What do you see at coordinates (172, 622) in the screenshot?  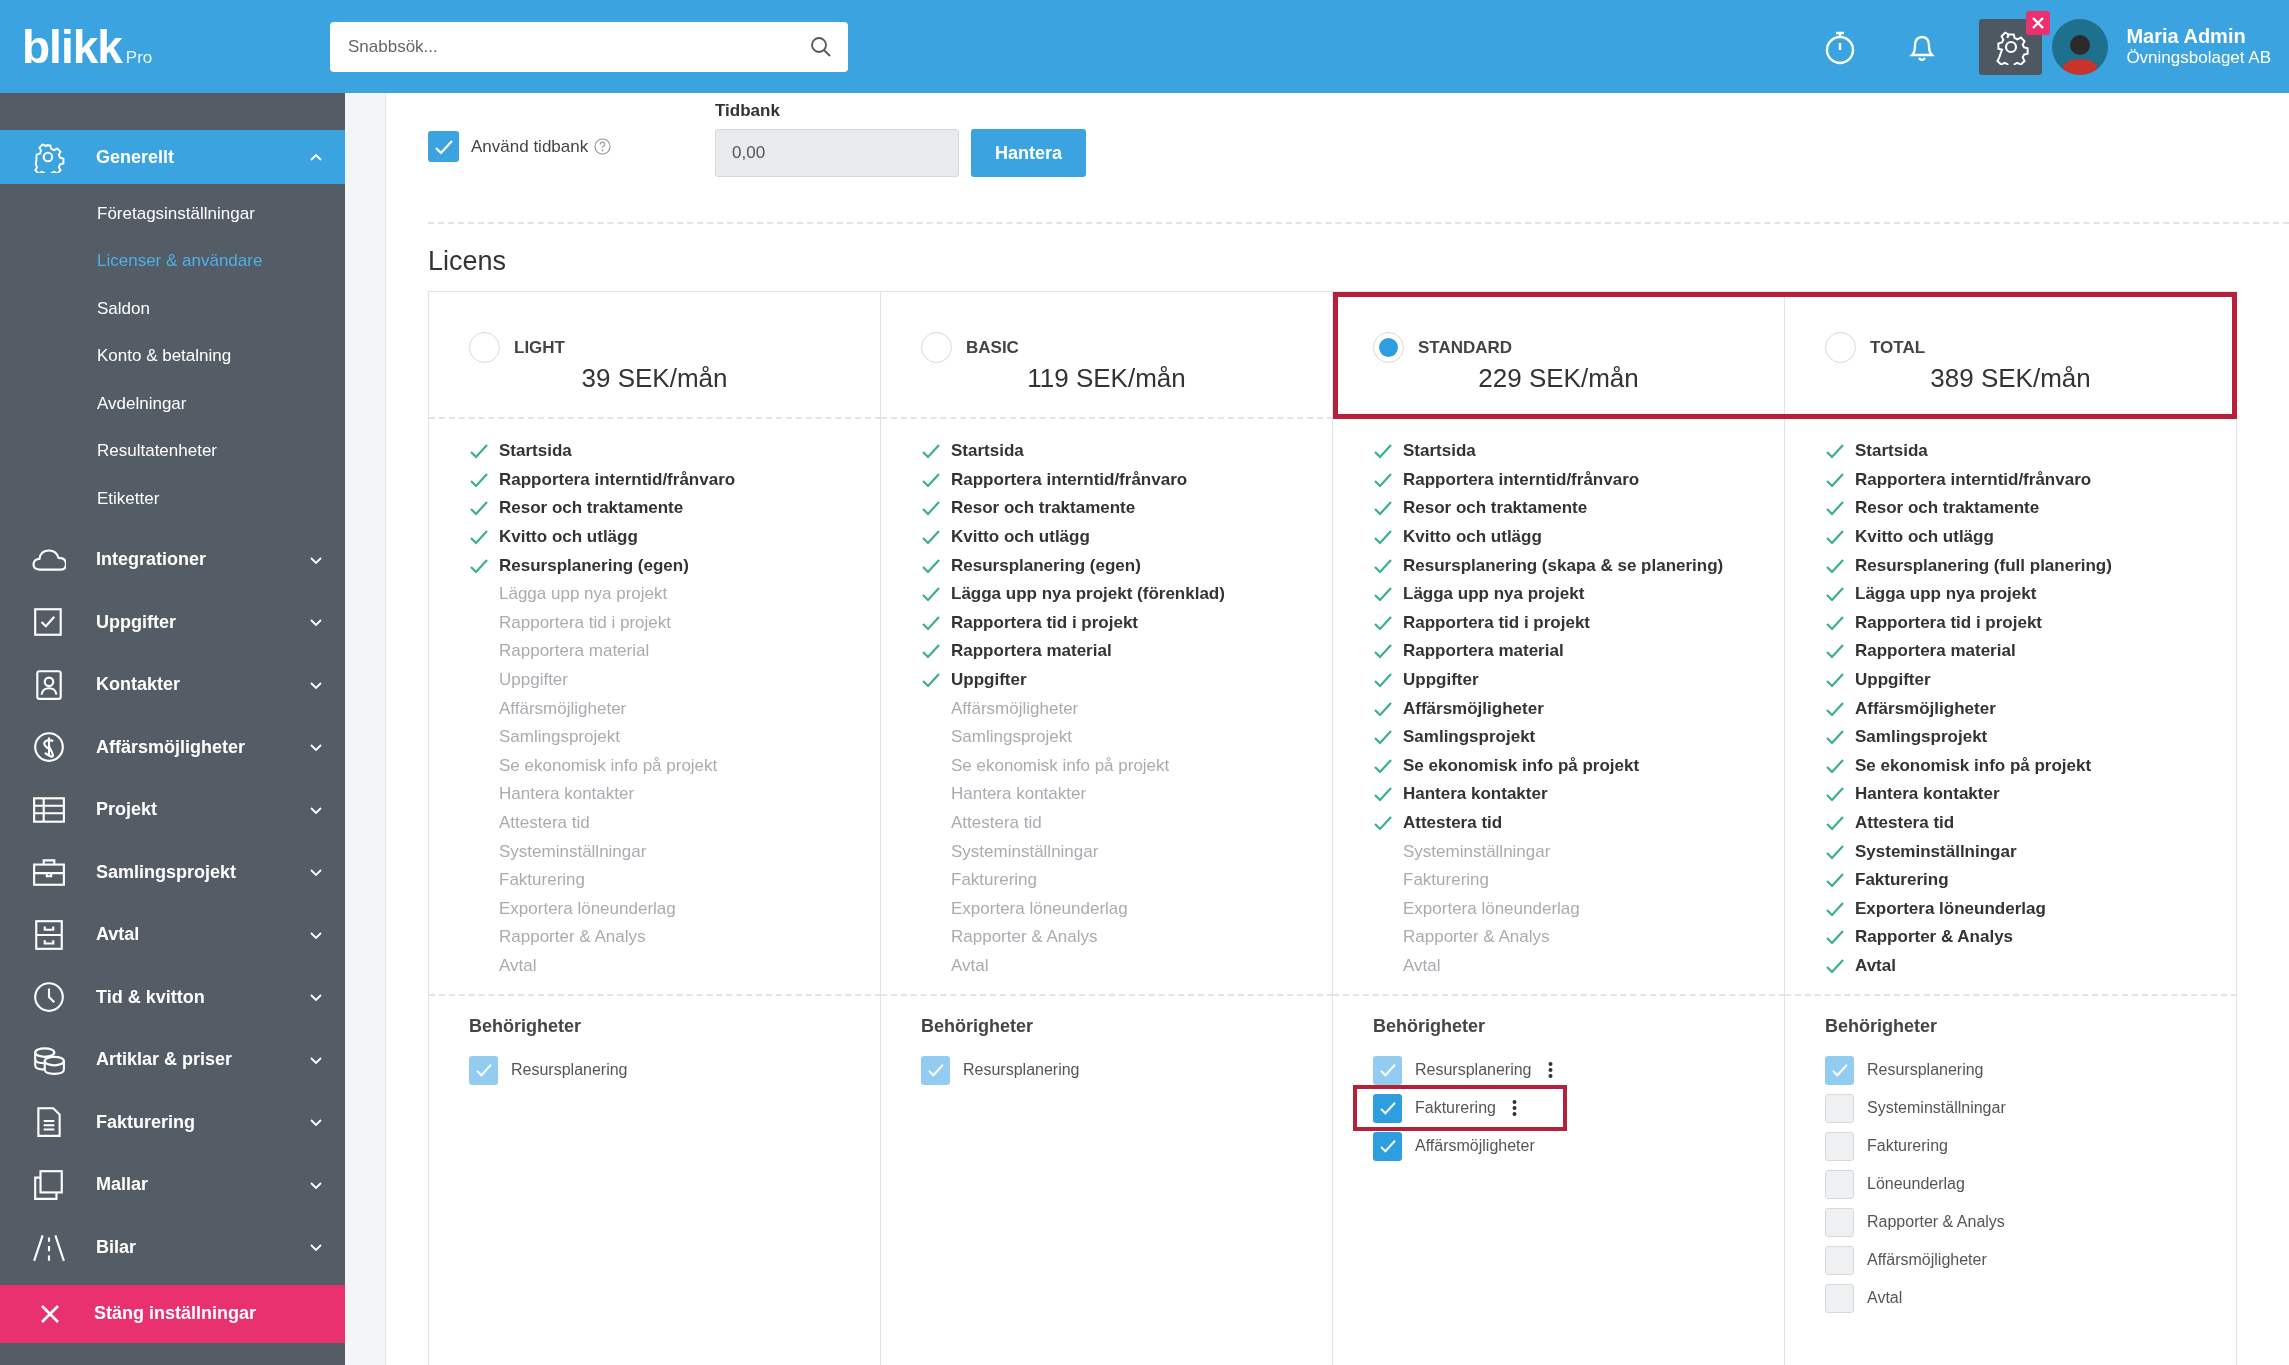 I see `sidebar-item: Uppgifter` at bounding box center [172, 622].